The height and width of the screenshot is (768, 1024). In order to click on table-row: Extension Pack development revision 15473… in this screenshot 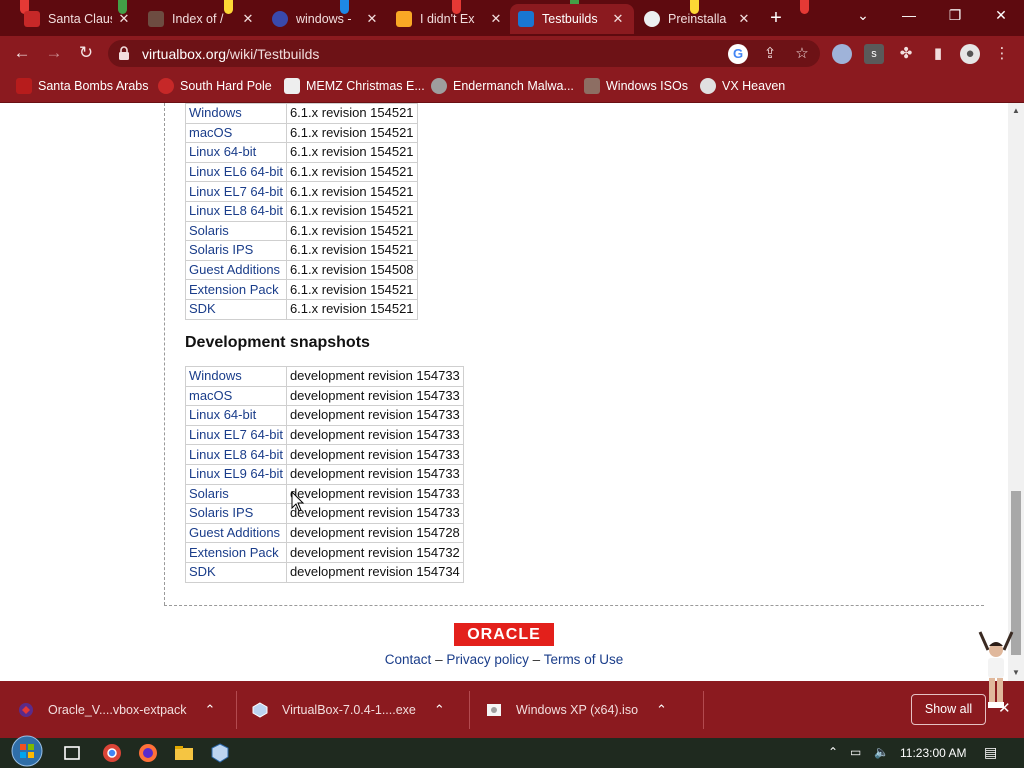, I will do `click(324, 552)`.